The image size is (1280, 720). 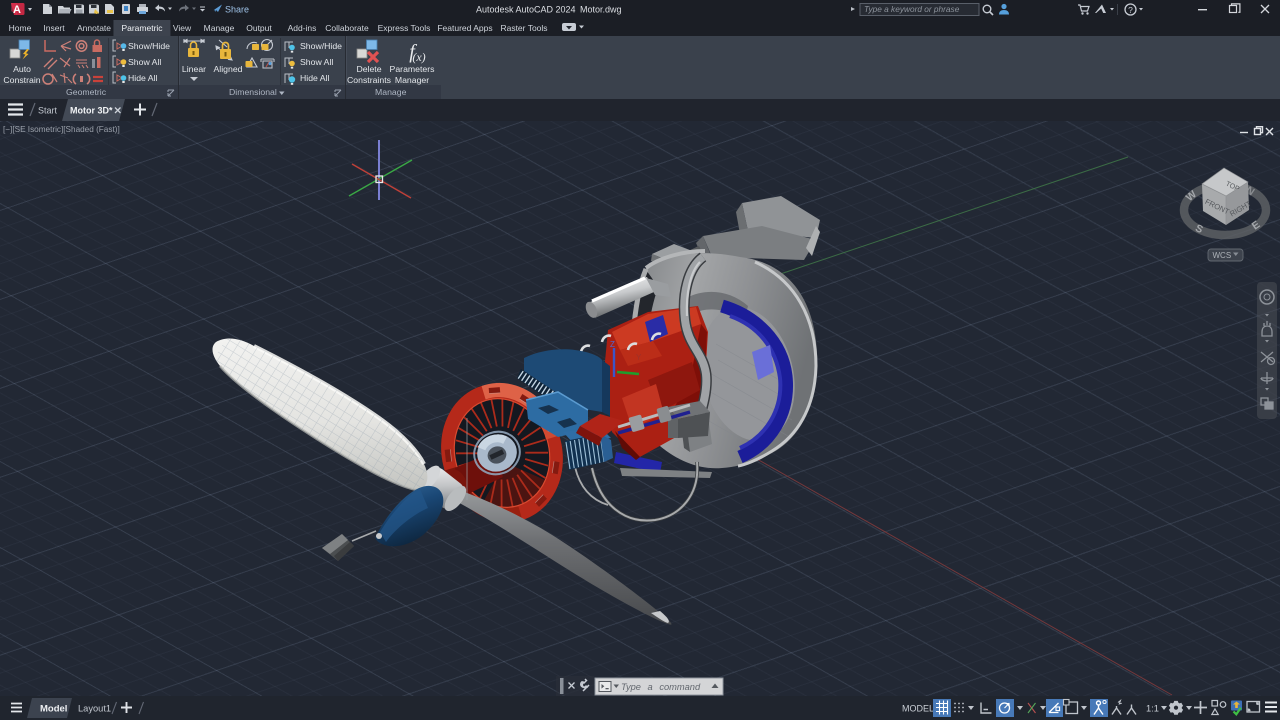 I want to click on svg-text: Parameters, so click(x=413, y=69).